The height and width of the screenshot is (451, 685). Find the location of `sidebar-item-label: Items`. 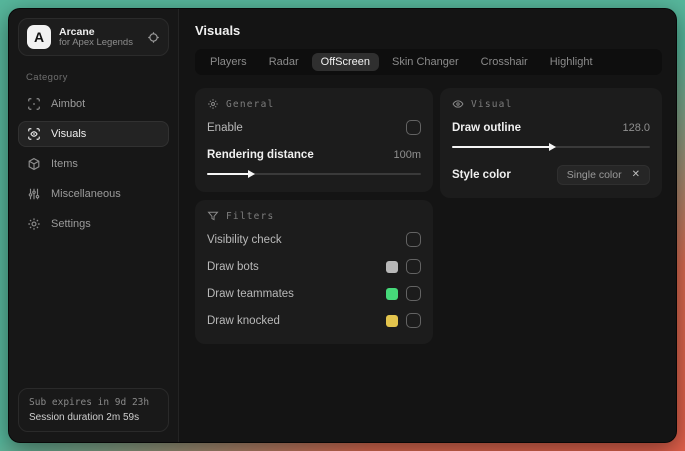

sidebar-item-label: Items is located at coordinates (64, 164).